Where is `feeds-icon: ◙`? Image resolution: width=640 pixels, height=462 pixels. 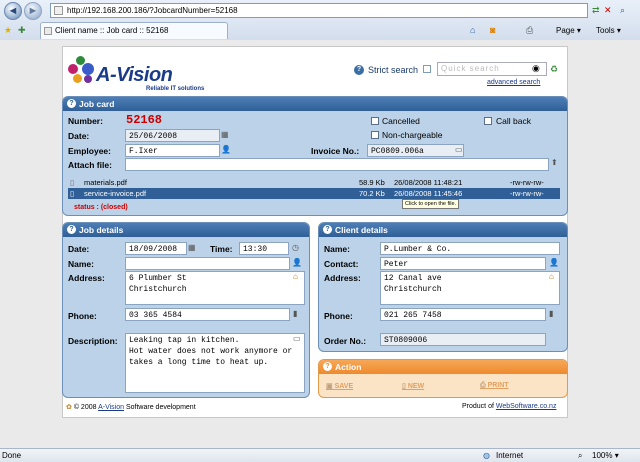
feeds-icon: ◙ is located at coordinates (492, 30).